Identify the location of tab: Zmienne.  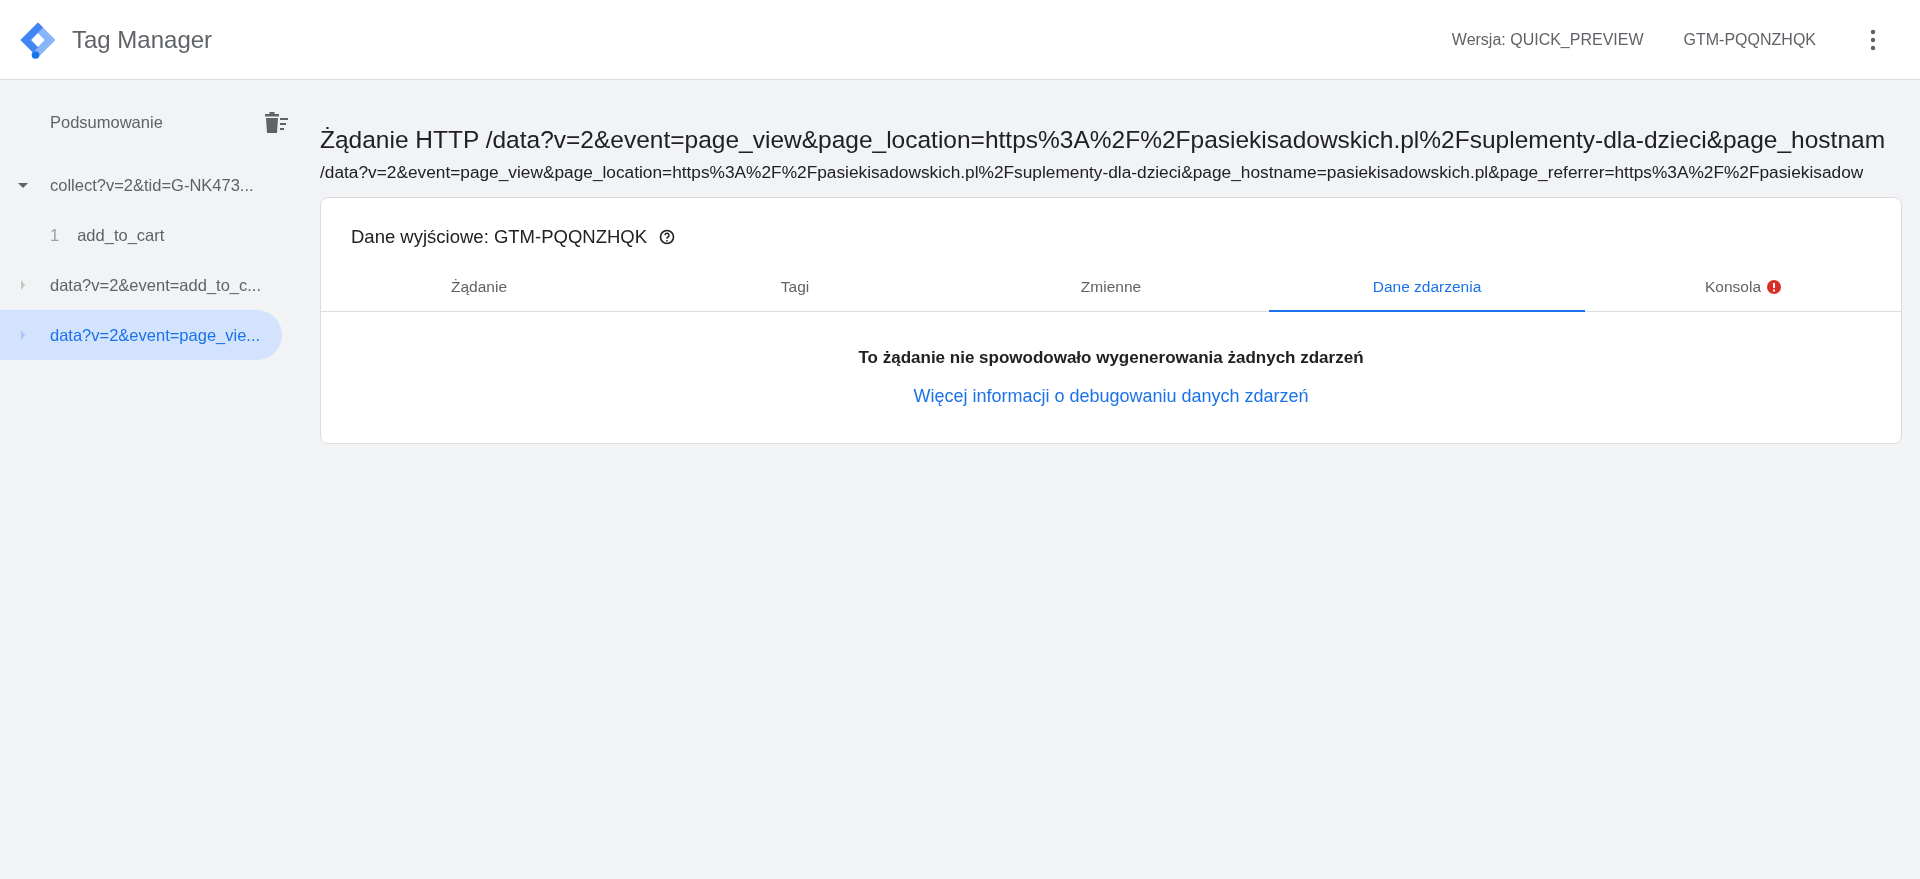
(1111, 288).